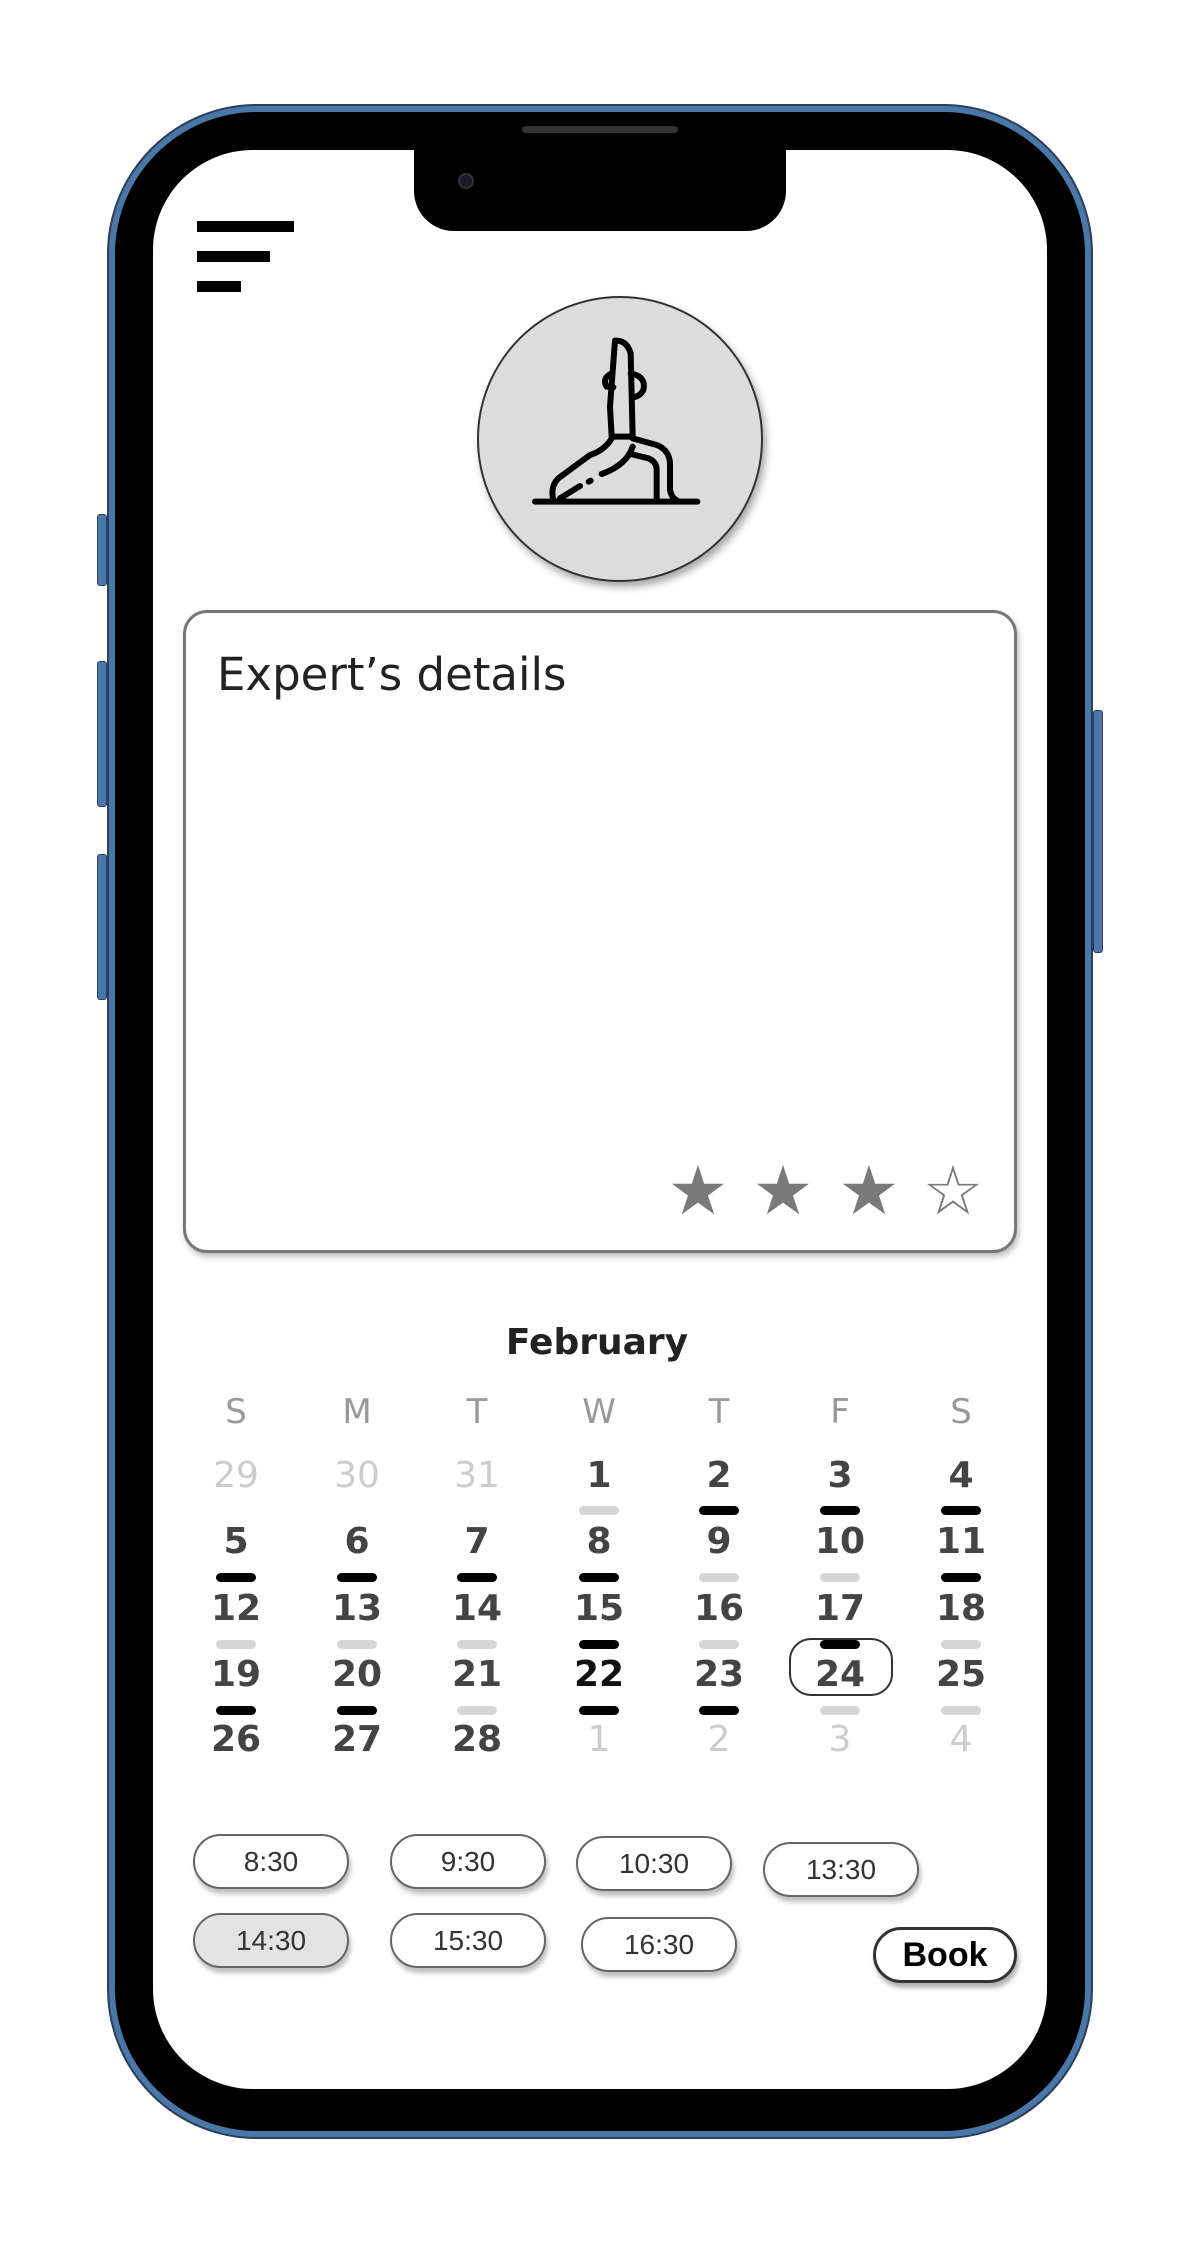  What do you see at coordinates (961, 1608) in the screenshot?
I see `calendar-day: 18` at bounding box center [961, 1608].